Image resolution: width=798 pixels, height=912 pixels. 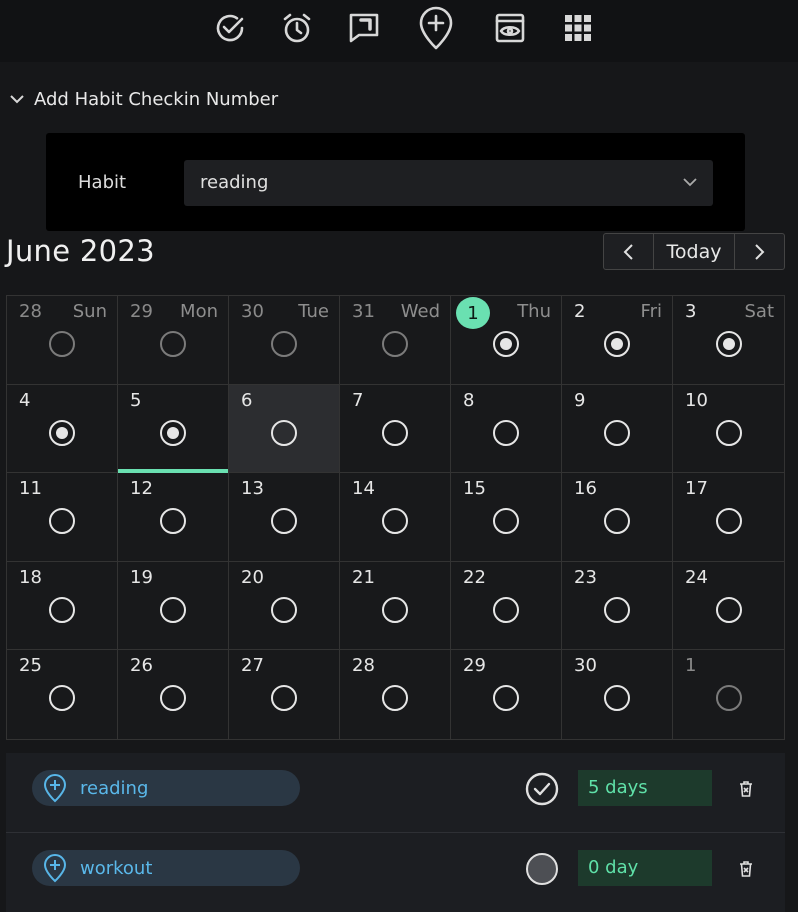 I want to click on day-cell: 23, so click(x=617, y=606).